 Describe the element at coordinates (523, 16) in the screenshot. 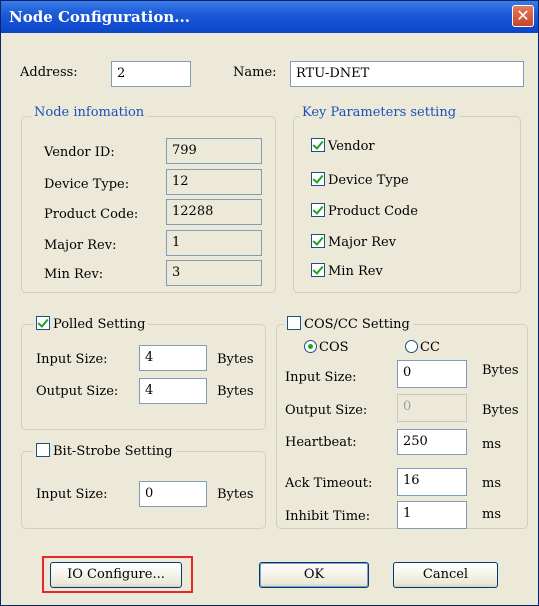

I see `close-icon: ✕` at that location.